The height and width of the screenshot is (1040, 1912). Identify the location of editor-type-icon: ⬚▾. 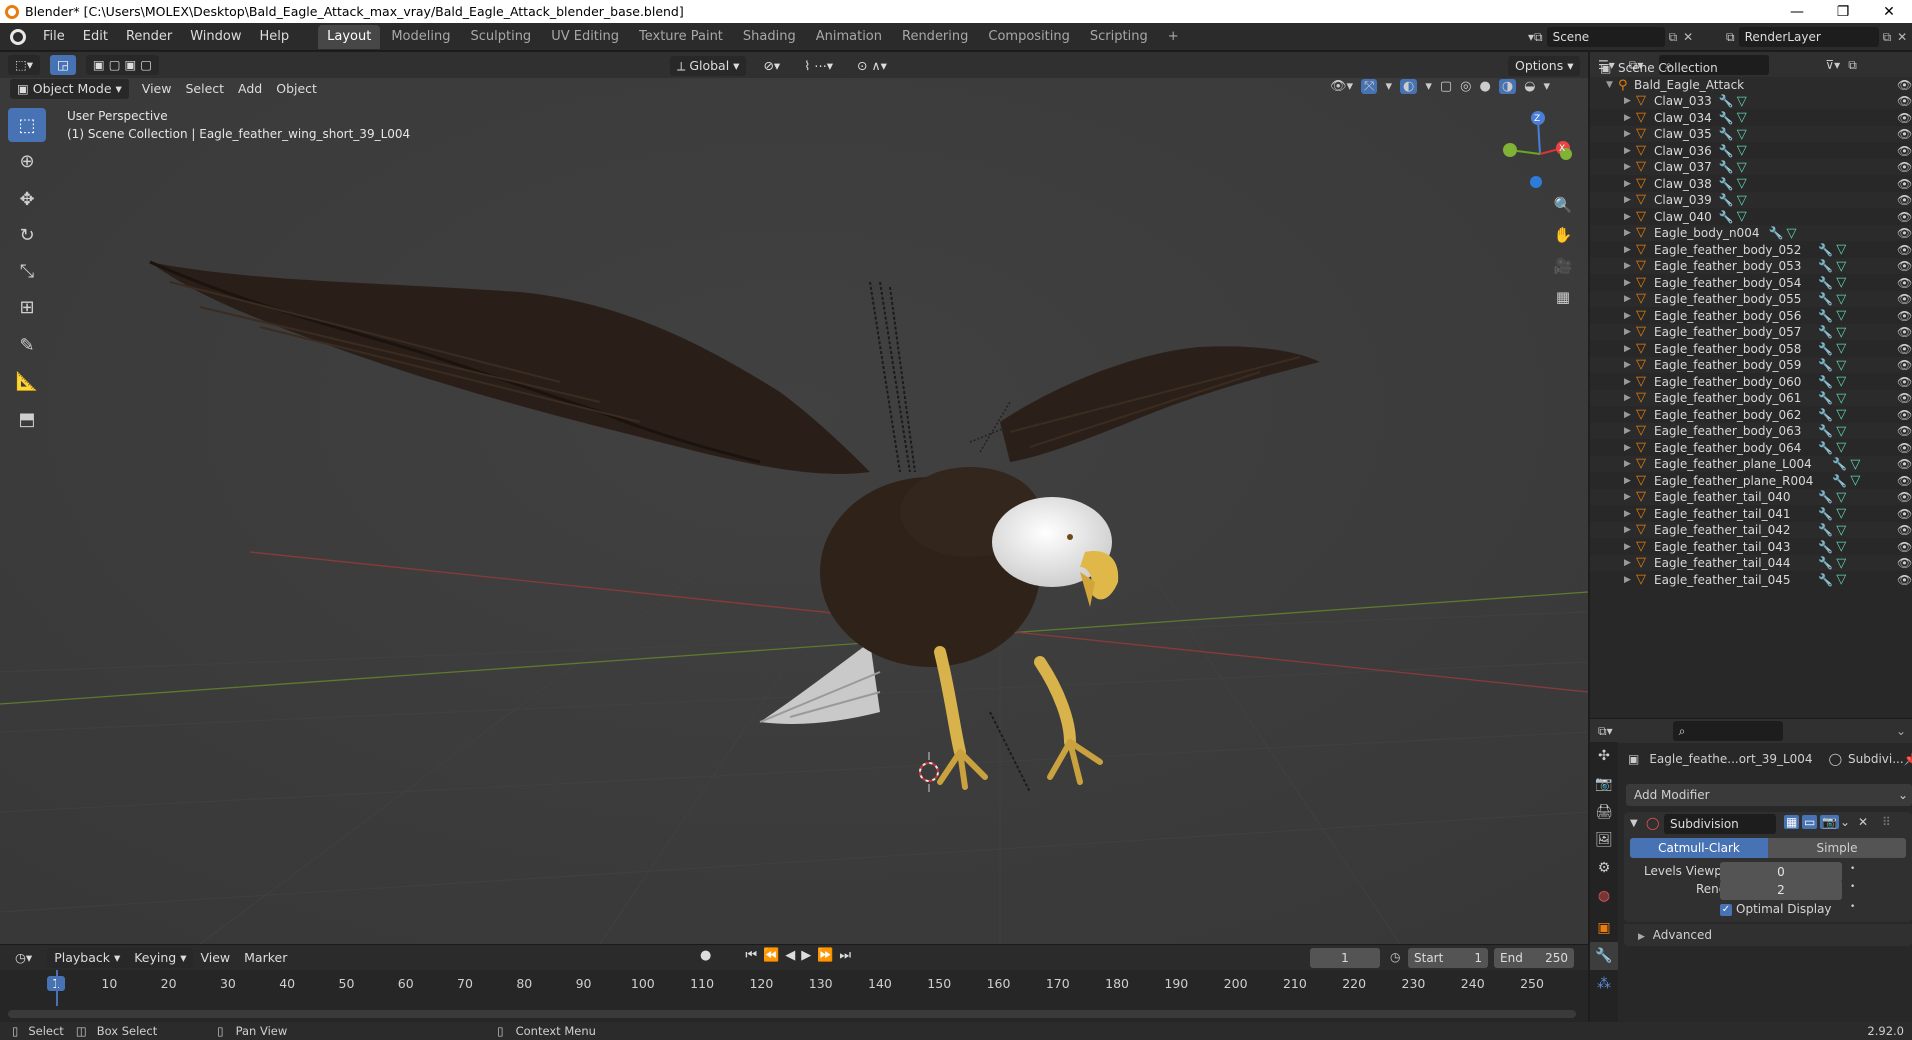
(24, 65).